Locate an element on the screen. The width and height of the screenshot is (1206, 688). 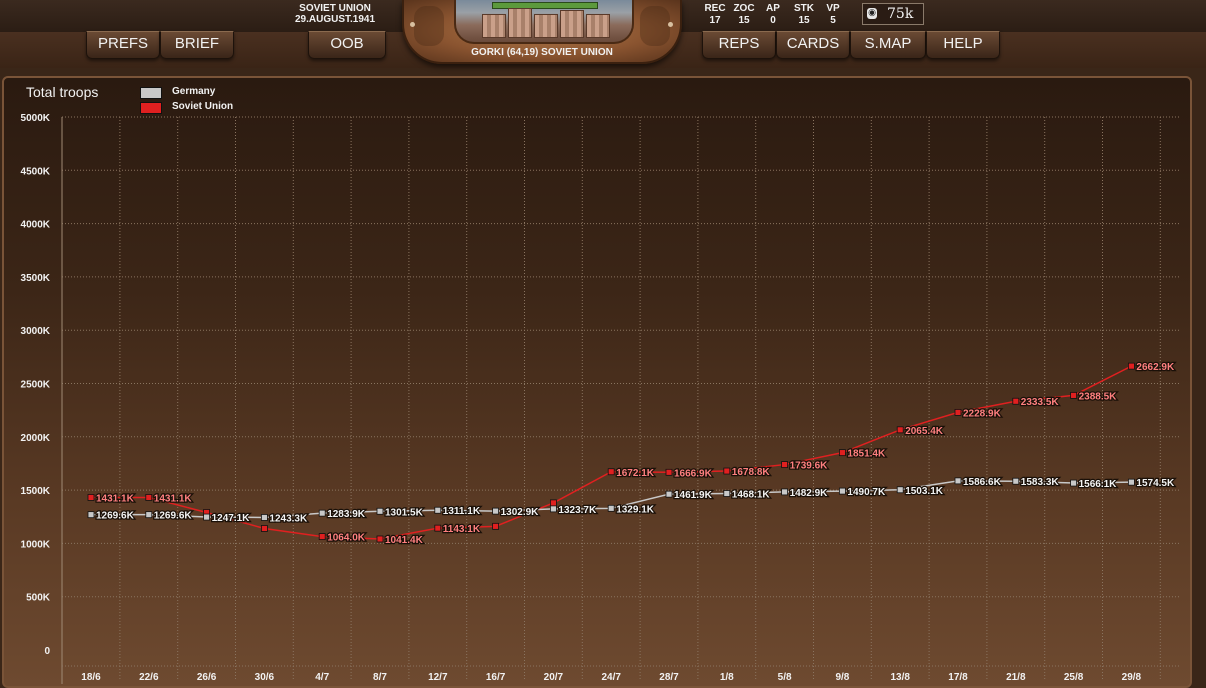
data-label: 1283.9K is located at coordinates (346, 514).